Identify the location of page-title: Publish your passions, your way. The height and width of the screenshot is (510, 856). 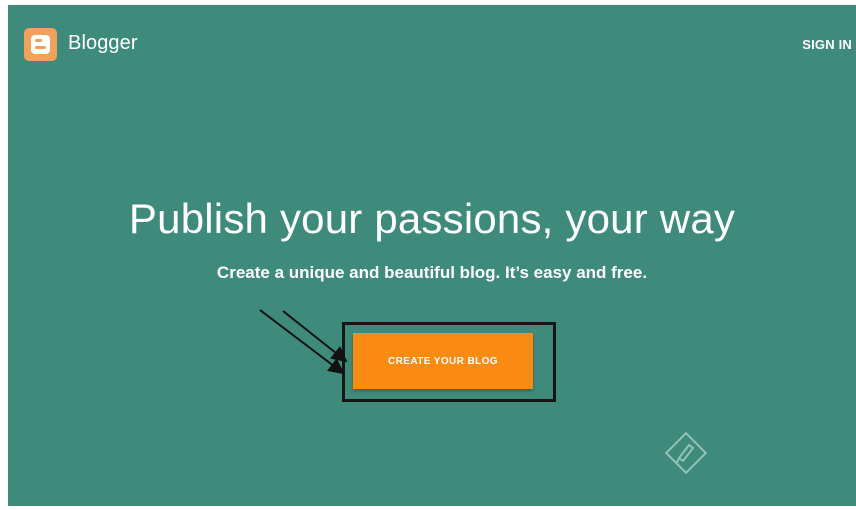
(432, 218).